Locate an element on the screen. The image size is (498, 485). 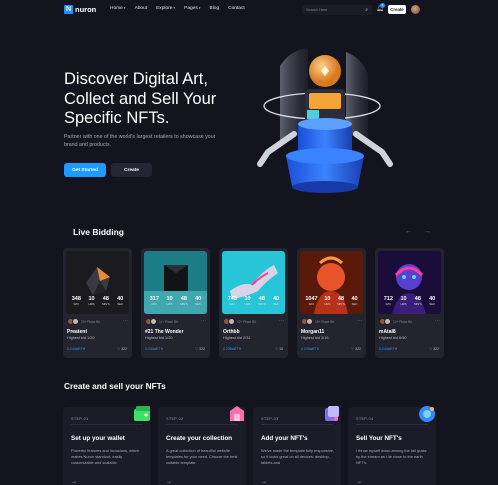
prev-arrow-icon: ← is located at coordinates (408, 231).